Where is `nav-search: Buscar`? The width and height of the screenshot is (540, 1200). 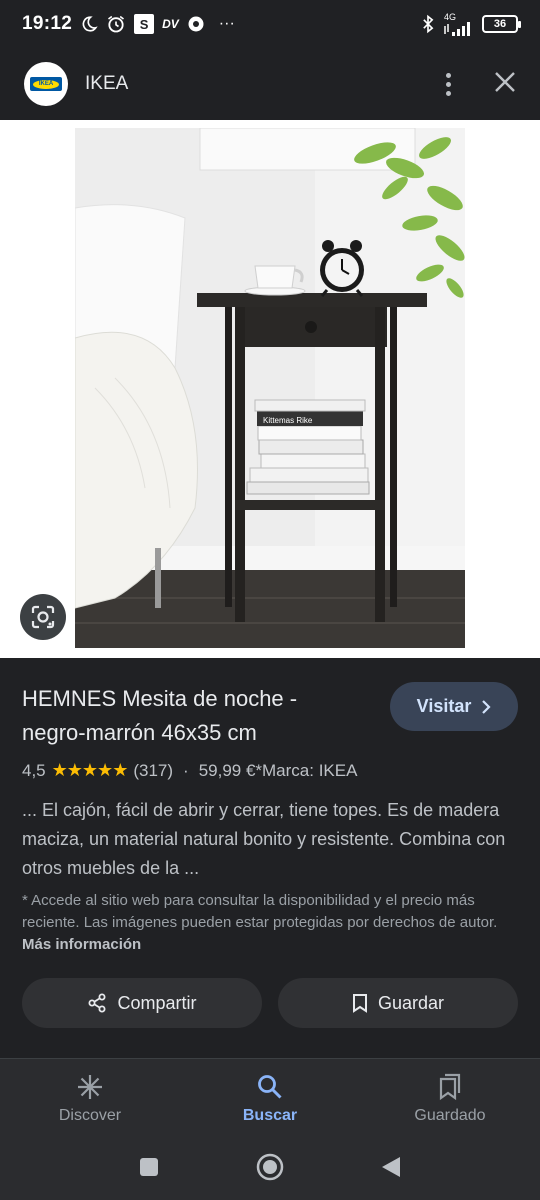
nav-search: Buscar is located at coordinates (270, 1098).